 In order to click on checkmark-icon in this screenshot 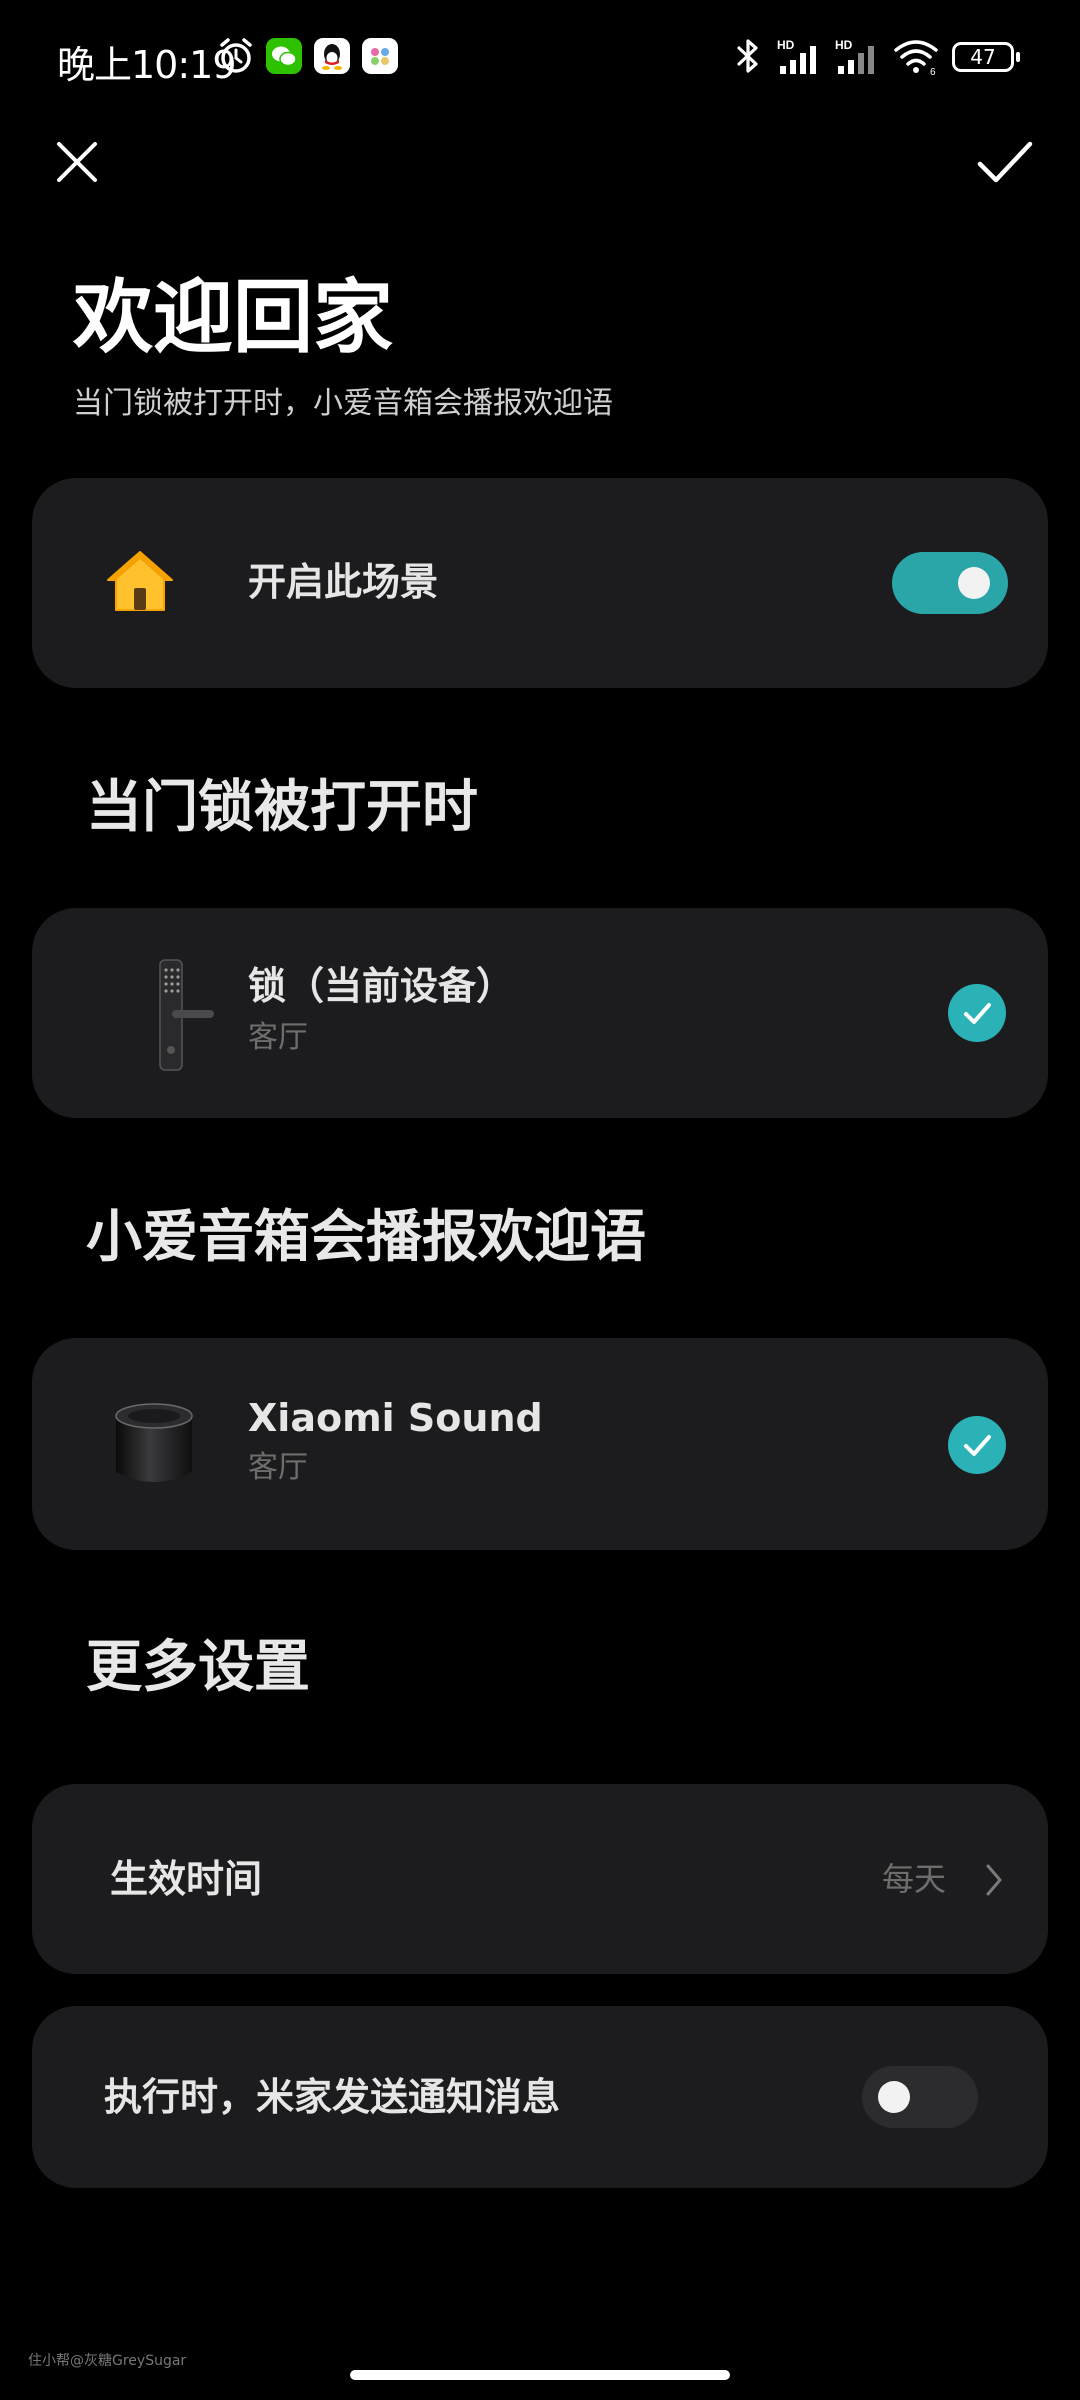, I will do `click(1004, 162)`.